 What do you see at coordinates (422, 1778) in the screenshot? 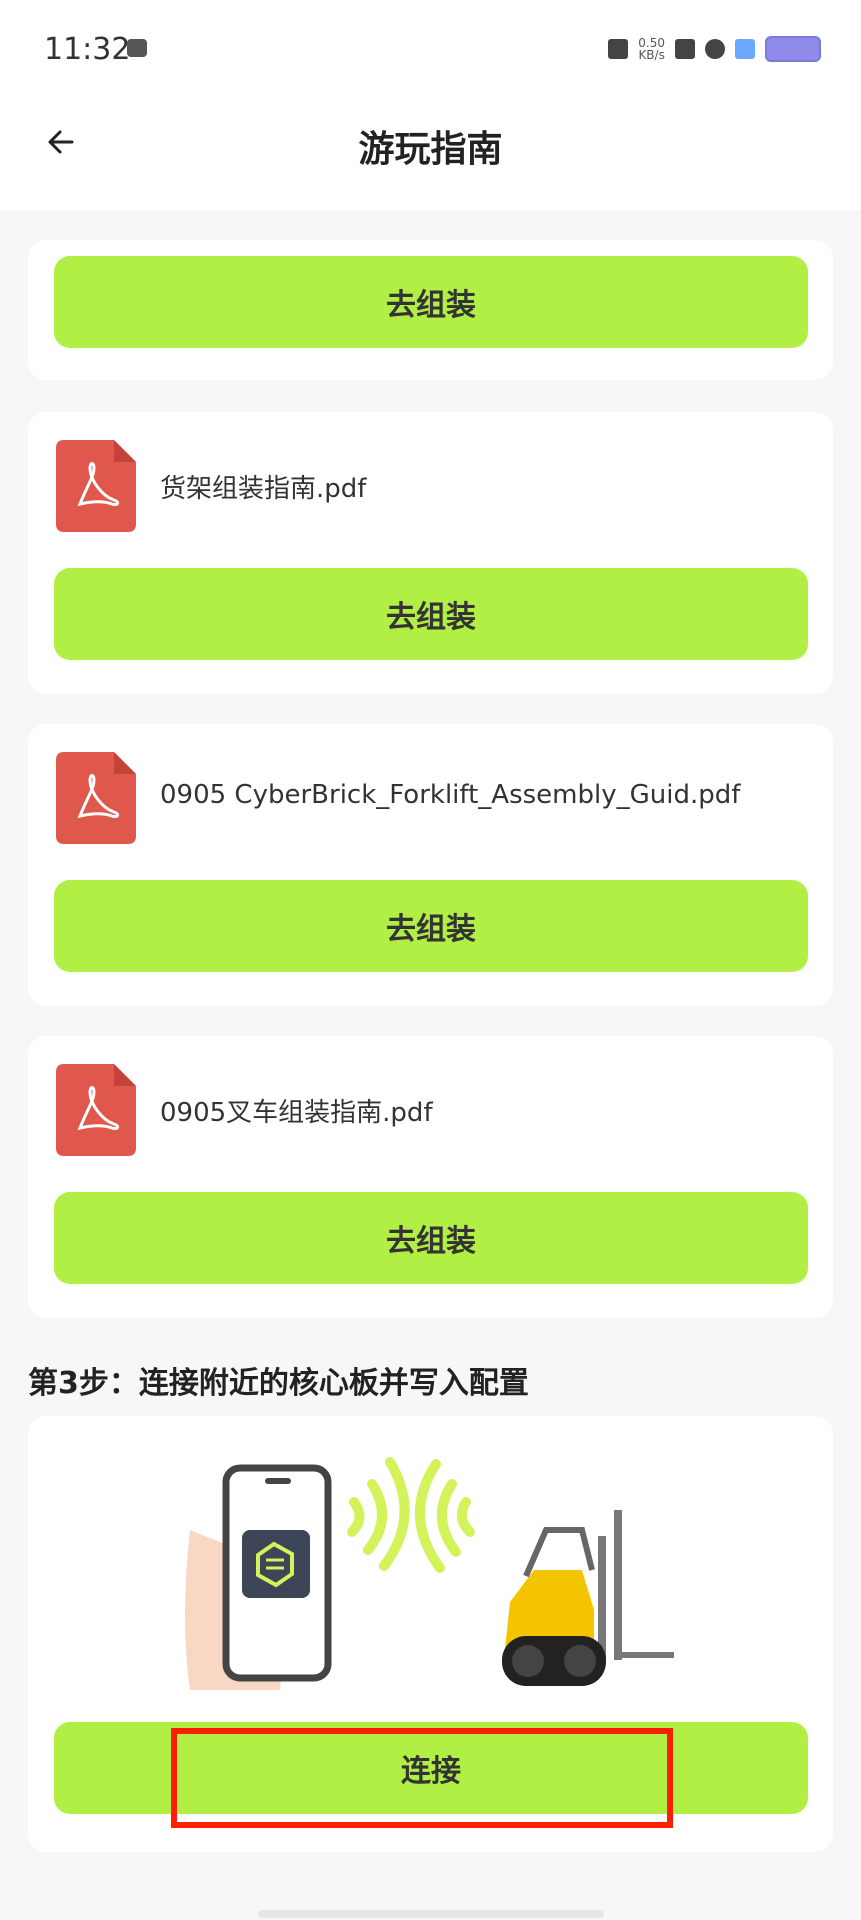
I see `highlight-box` at bounding box center [422, 1778].